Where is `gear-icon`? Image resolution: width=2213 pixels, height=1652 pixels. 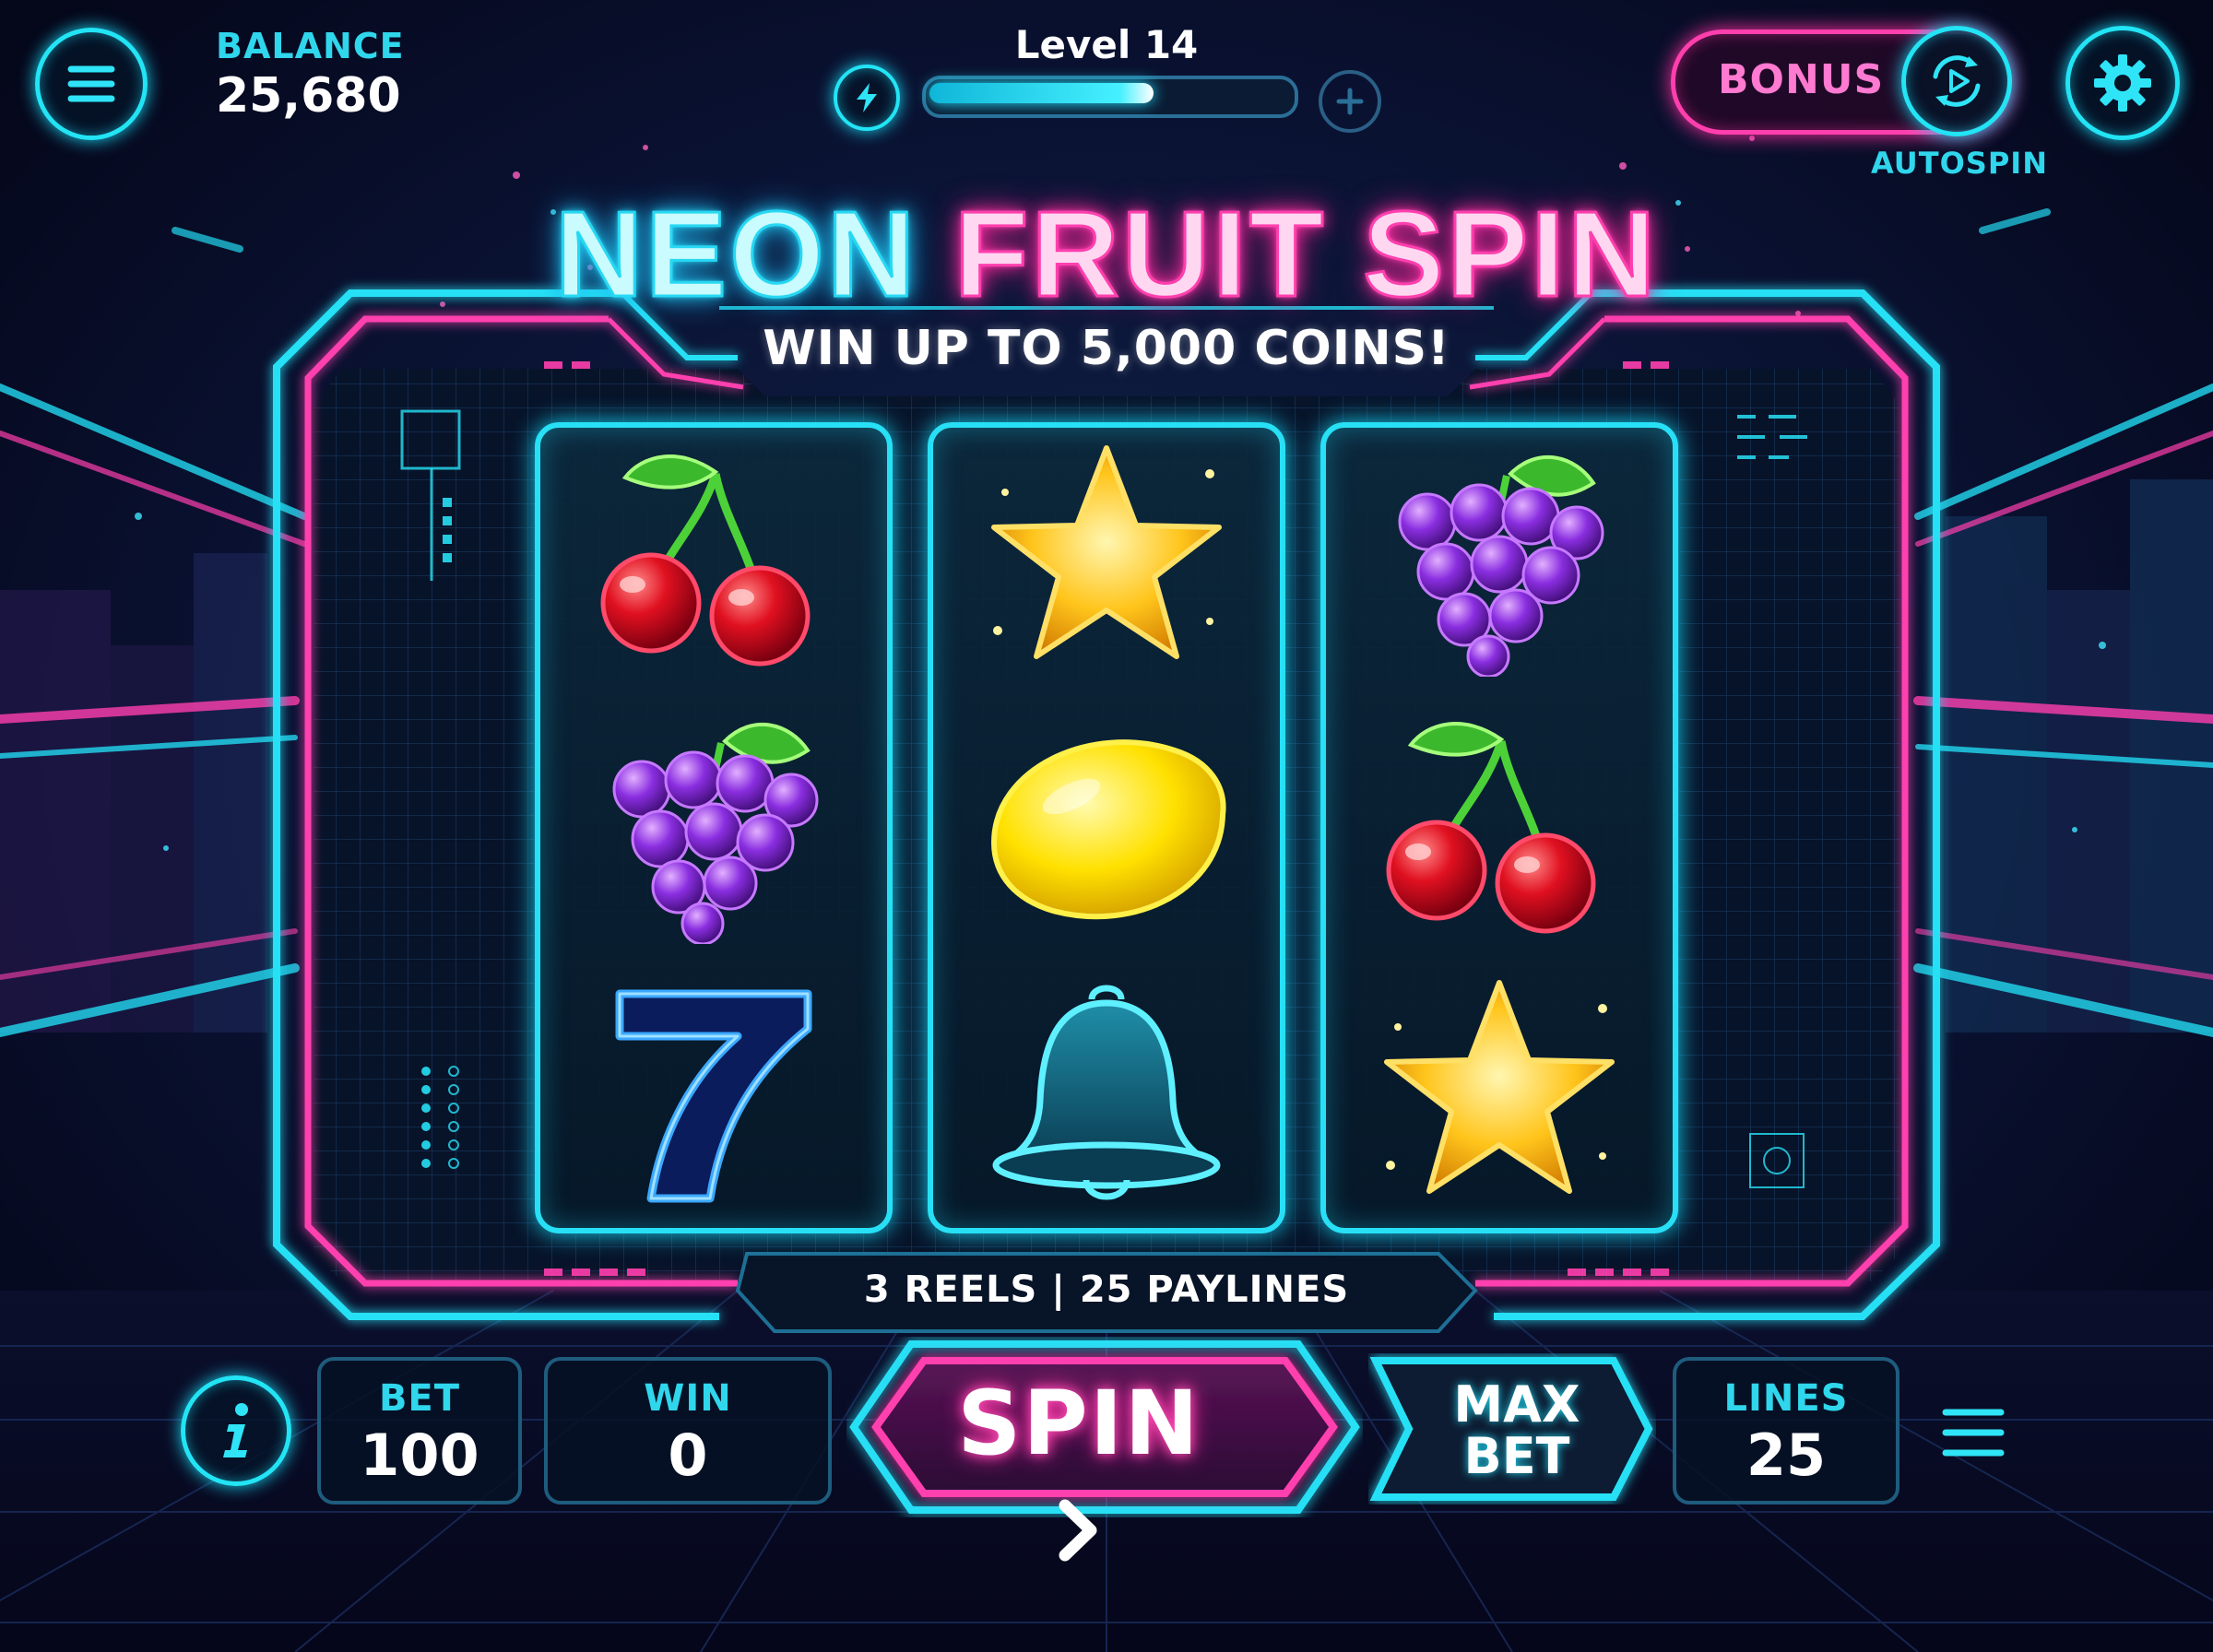 gear-icon is located at coordinates (2122, 83).